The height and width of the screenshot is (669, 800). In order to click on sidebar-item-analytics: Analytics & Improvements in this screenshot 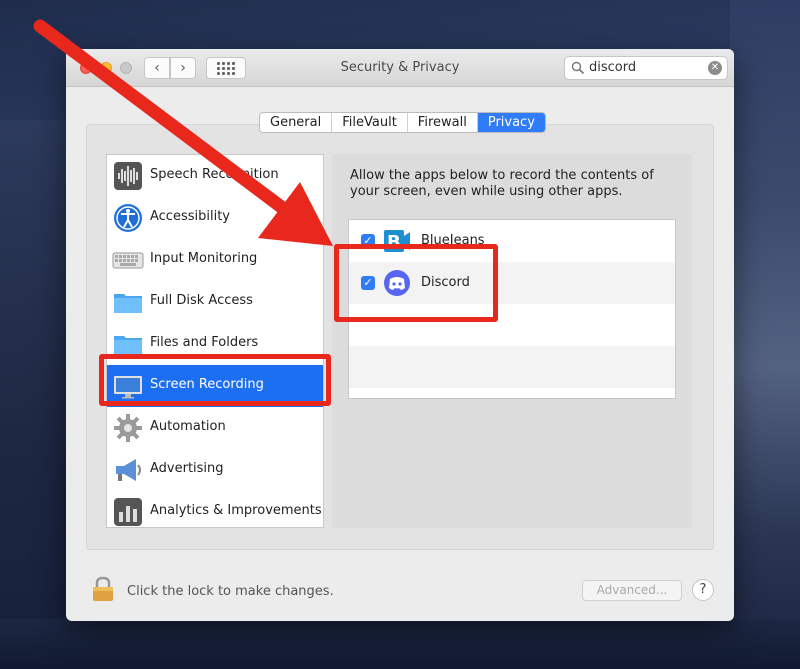, I will do `click(215, 512)`.